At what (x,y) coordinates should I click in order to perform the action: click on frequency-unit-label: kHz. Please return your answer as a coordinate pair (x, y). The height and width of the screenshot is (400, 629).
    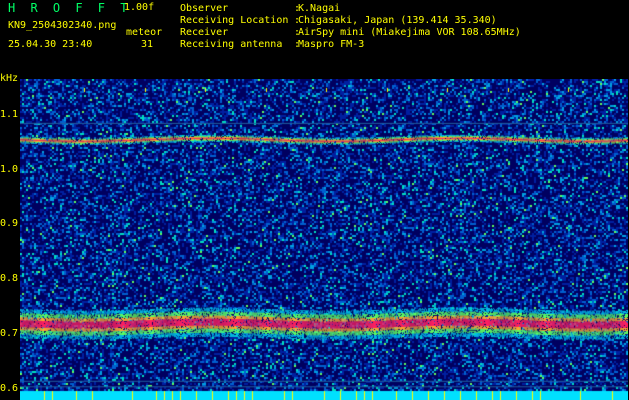
    Looking at the image, I should click on (9, 78).